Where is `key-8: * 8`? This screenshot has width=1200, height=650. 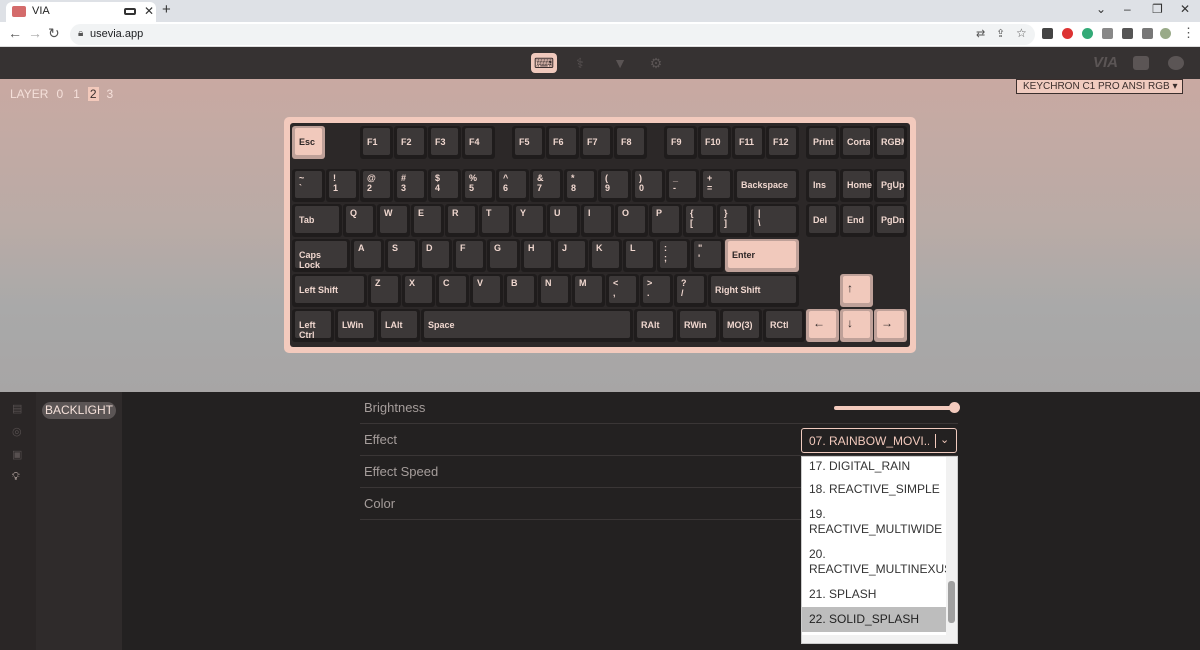
key-8: * 8 is located at coordinates (580, 185).